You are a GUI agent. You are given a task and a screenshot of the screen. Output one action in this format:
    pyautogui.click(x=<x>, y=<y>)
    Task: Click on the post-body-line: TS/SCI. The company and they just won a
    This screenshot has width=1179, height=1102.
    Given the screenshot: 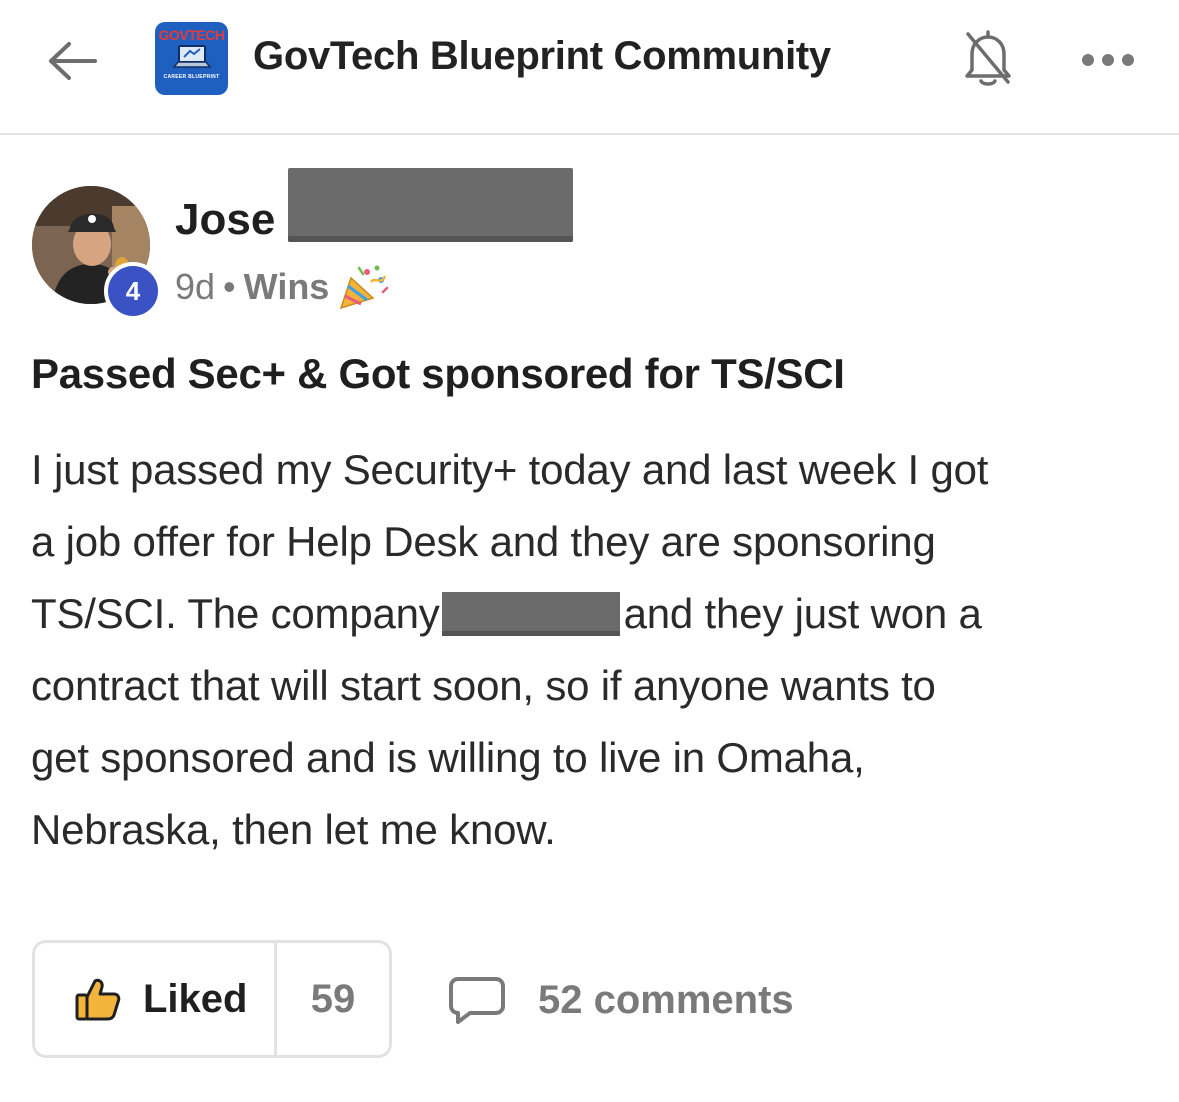 What is the action you would take?
    pyautogui.click(x=591, y=614)
    